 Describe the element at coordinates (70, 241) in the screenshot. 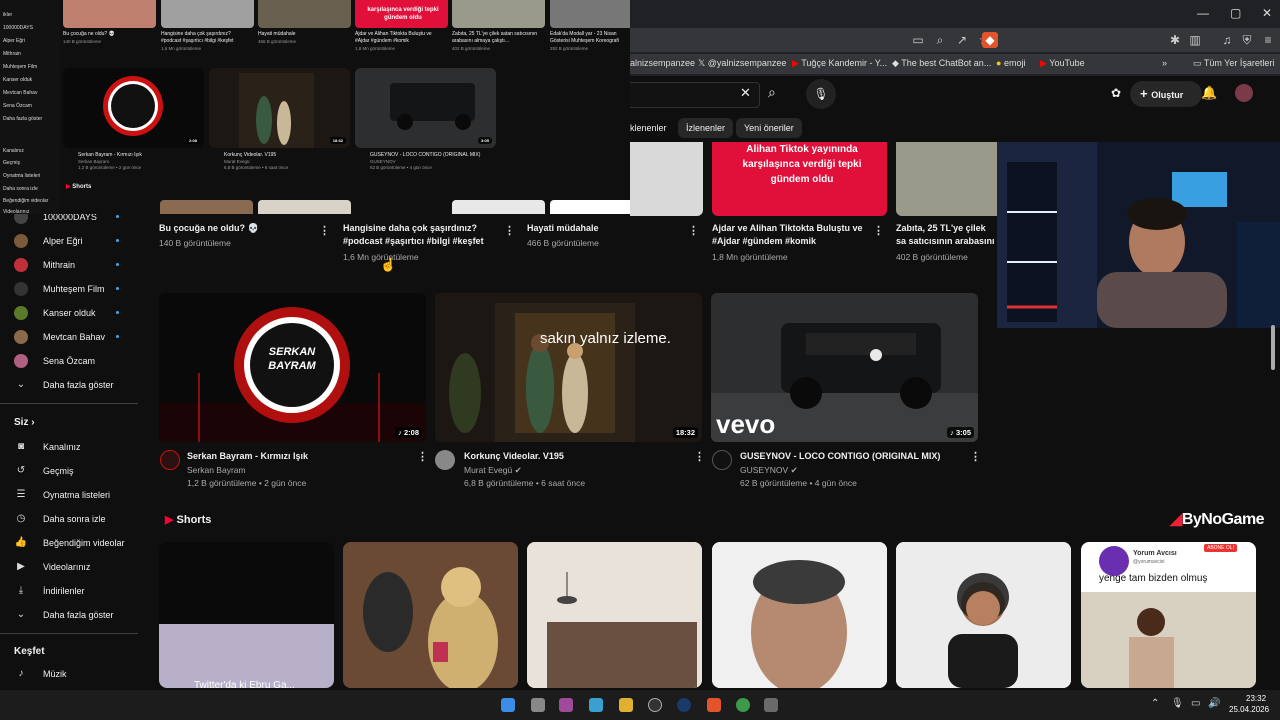

I see `sidebar-item-subscription: Alper Eğri` at that location.